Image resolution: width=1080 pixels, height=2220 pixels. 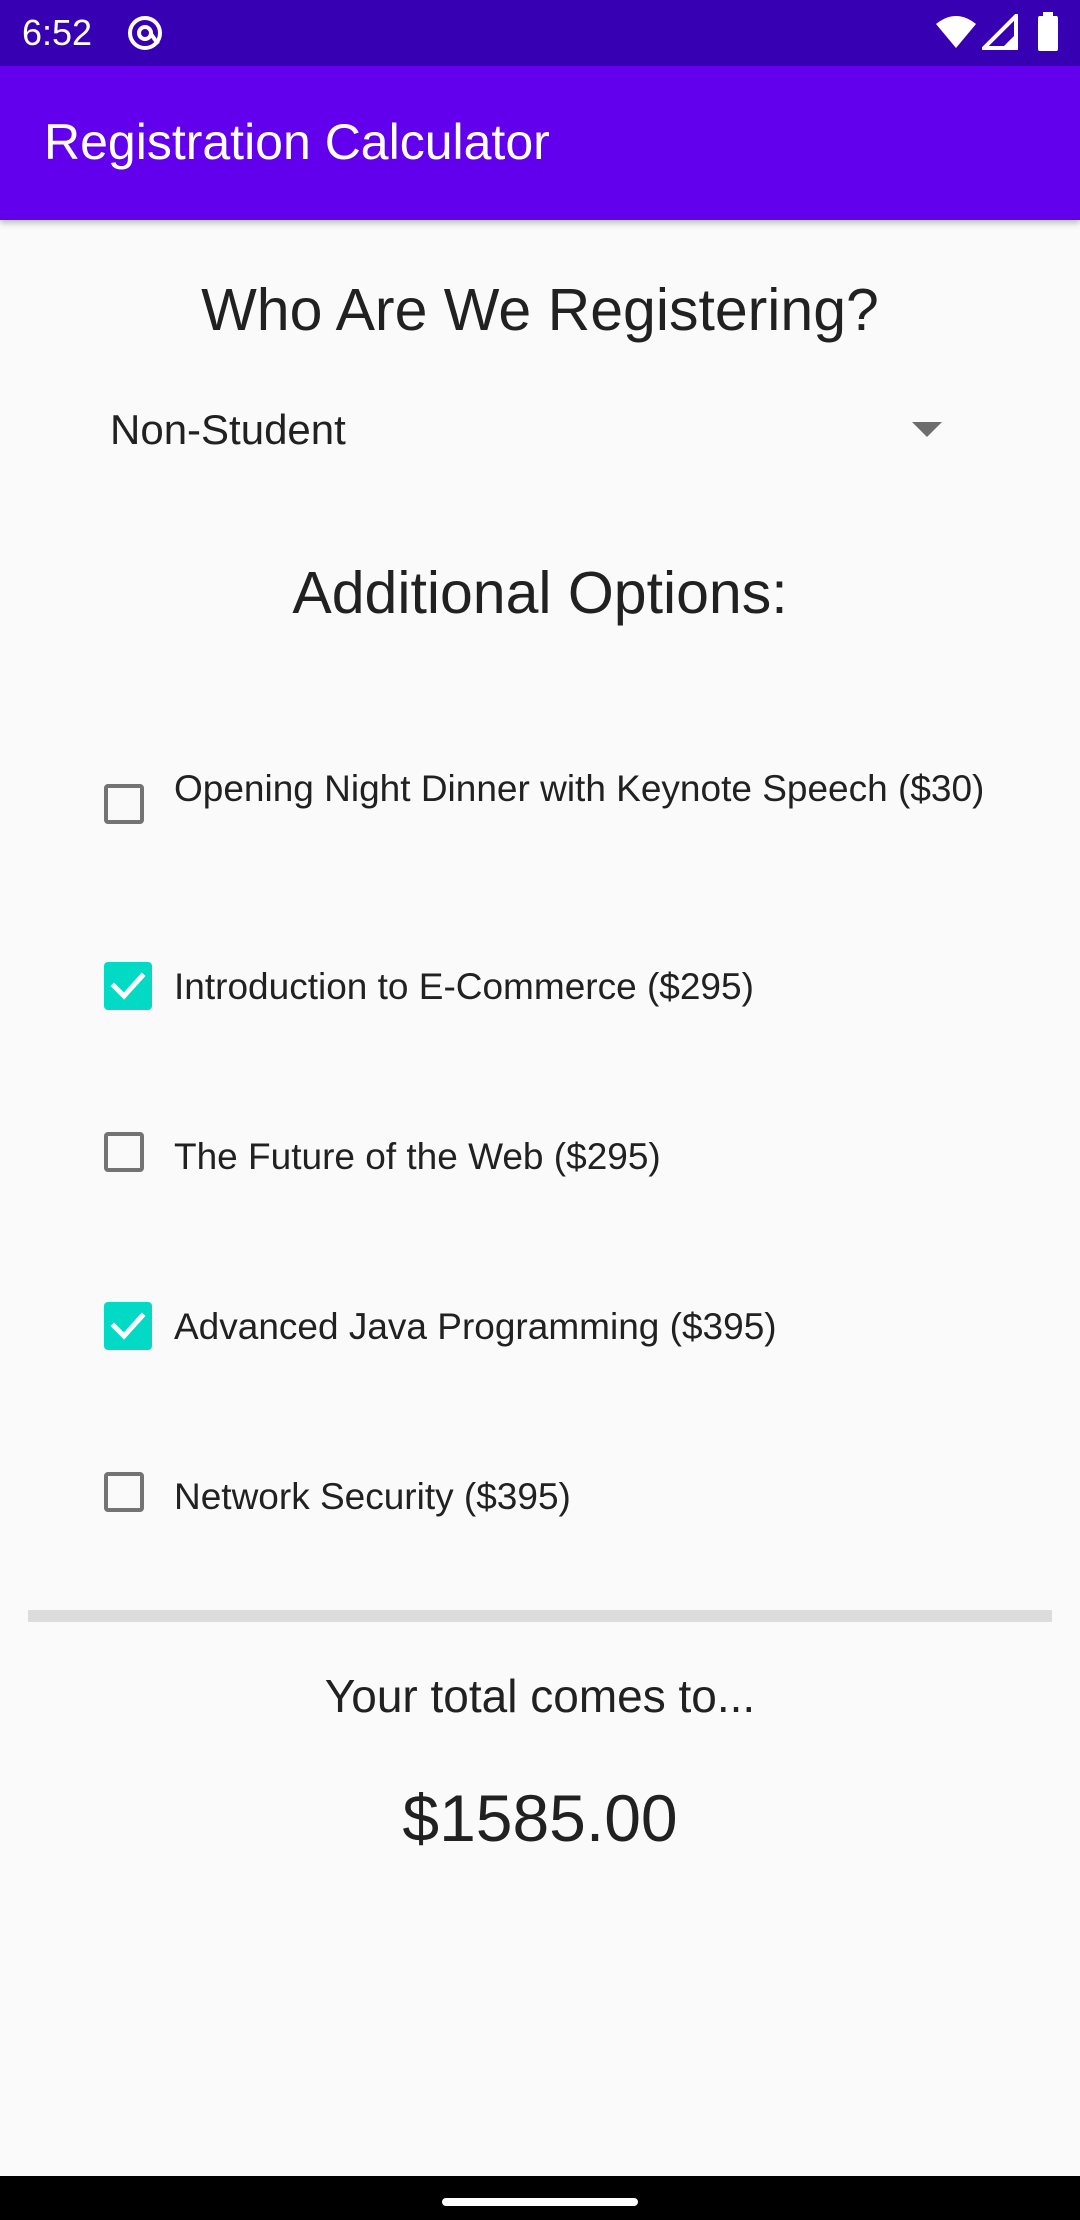 I want to click on home-gesture-handle, so click(x=540, y=2202).